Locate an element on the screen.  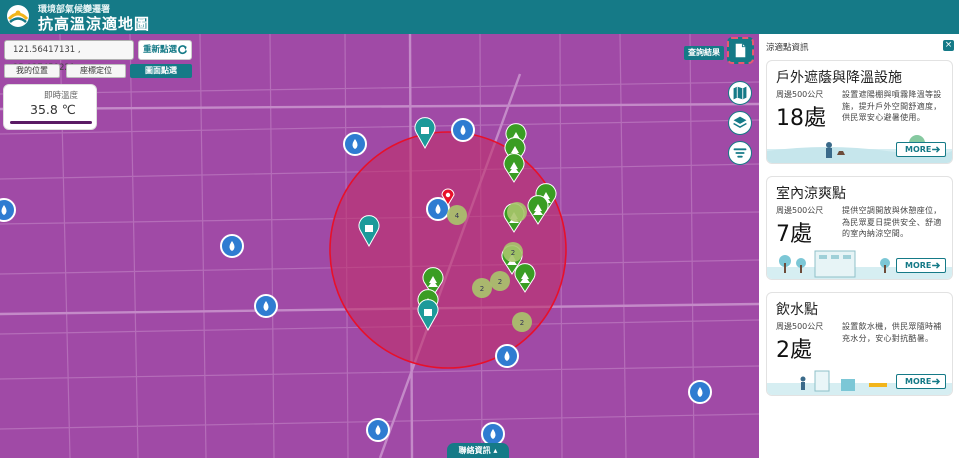
card-title: 室內涼爽點 is located at coordinates (811, 194).